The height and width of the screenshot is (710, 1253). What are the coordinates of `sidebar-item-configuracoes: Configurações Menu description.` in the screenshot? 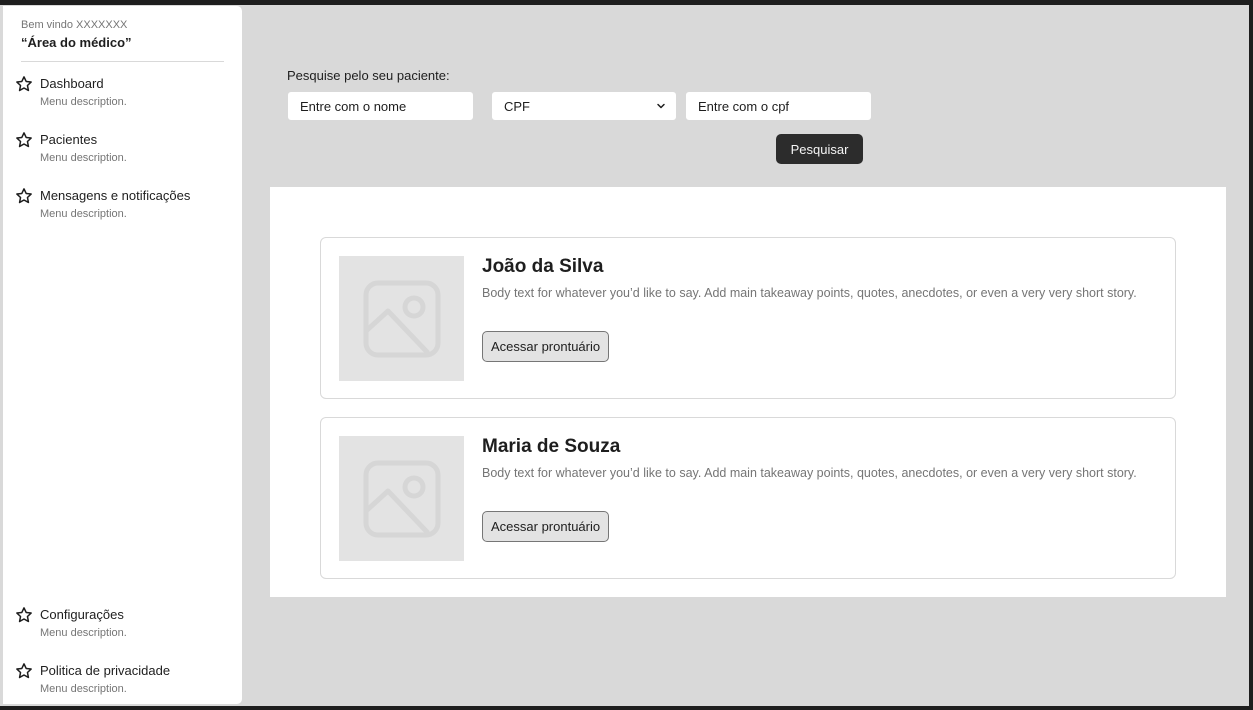 It's located at (125, 626).